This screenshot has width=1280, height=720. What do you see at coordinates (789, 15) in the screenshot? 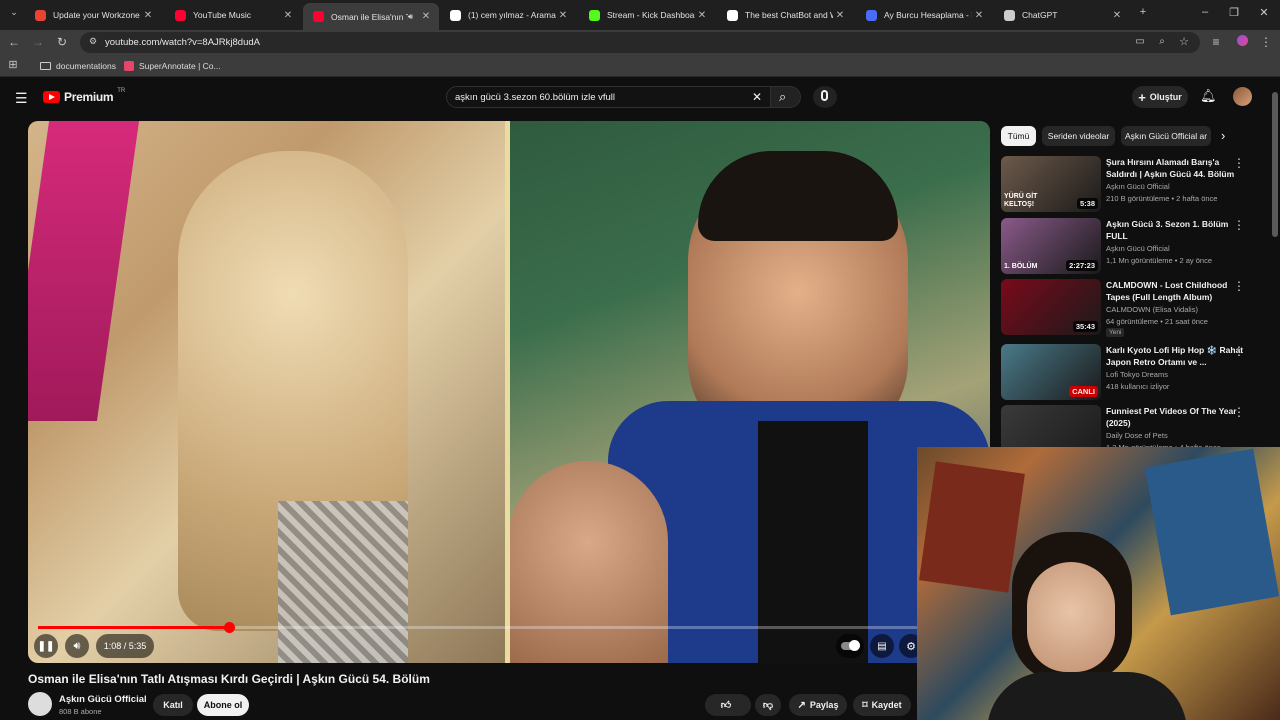
I see `tab-title: The best ChatBot and W` at bounding box center [789, 15].